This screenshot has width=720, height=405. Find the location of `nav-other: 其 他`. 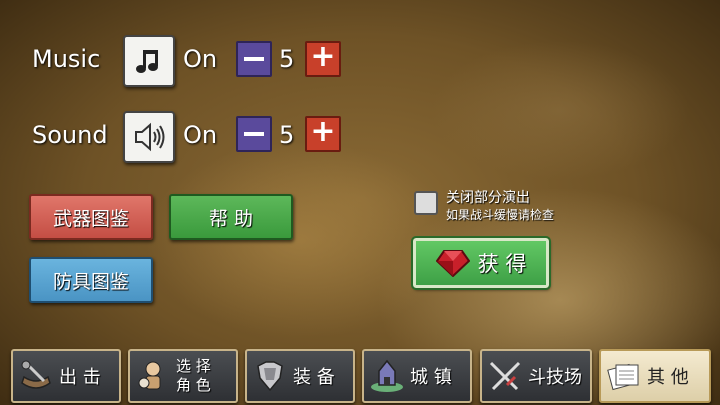

nav-other: 其 他 is located at coordinates (655, 376).